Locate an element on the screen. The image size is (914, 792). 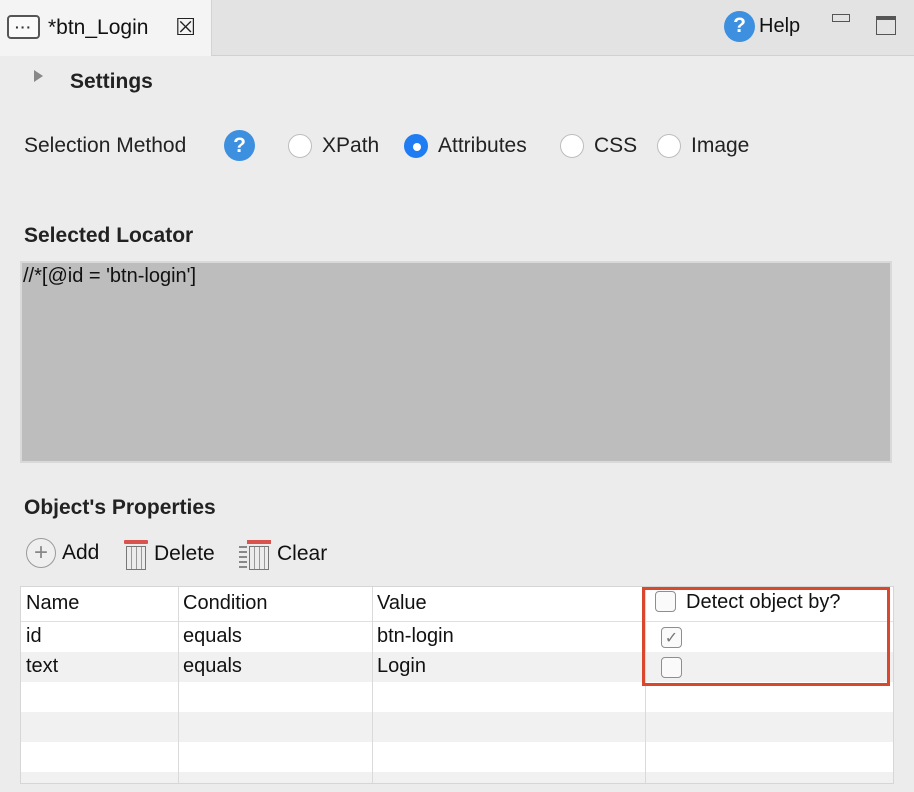
radio-xpath: XPath is located at coordinates (333, 146).